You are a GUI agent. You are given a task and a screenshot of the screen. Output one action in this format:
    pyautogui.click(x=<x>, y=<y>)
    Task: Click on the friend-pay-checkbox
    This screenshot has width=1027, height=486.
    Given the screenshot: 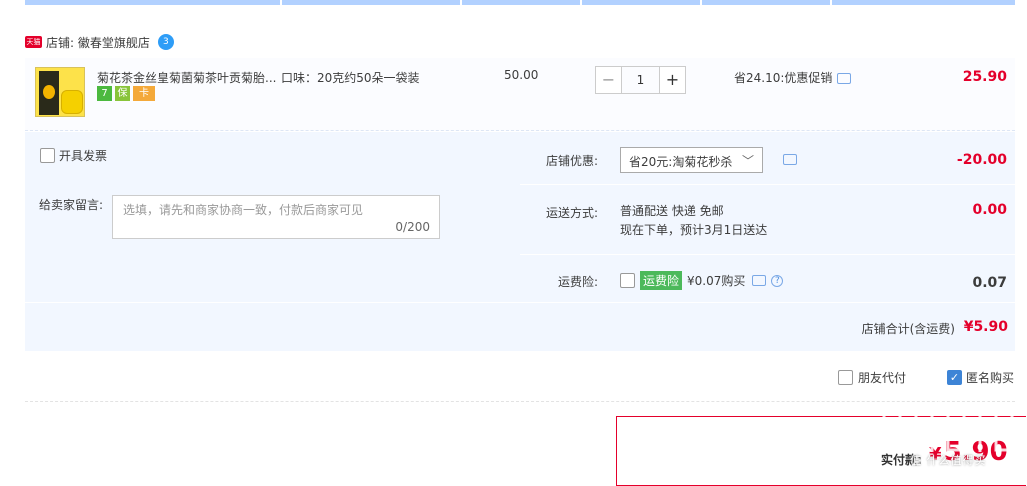 What is the action you would take?
    pyautogui.click(x=845, y=377)
    